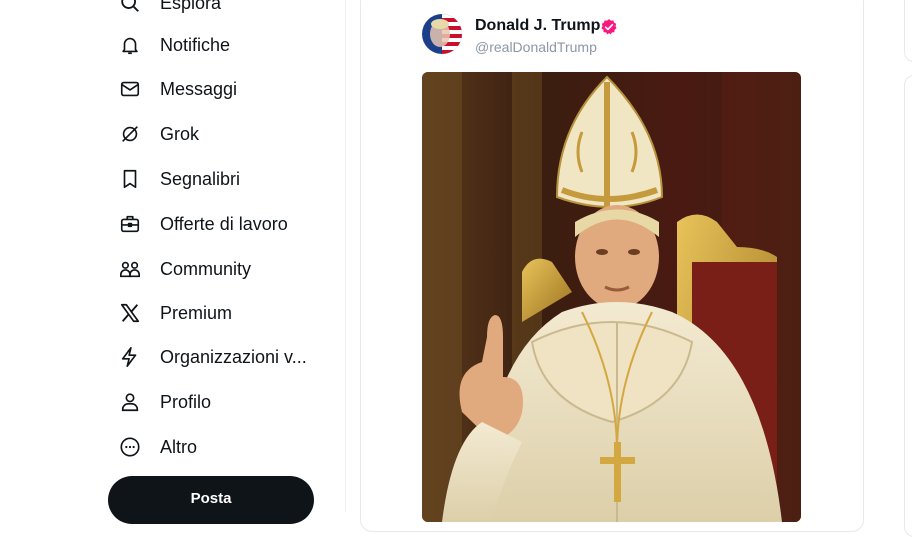 This screenshot has width=912, height=537. I want to click on author-name: Donald J. Trump, so click(537, 26).